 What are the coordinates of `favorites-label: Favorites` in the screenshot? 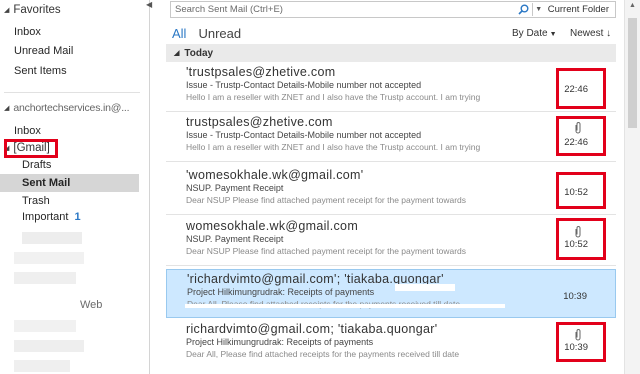 It's located at (37, 10).